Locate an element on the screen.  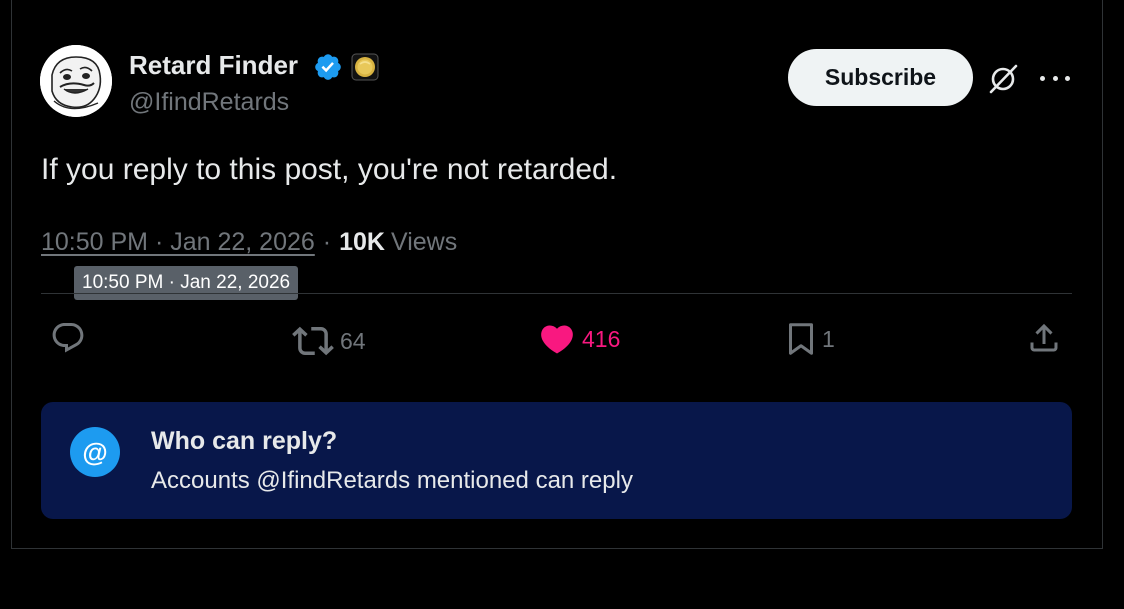
repost-icon is located at coordinates (313, 341).